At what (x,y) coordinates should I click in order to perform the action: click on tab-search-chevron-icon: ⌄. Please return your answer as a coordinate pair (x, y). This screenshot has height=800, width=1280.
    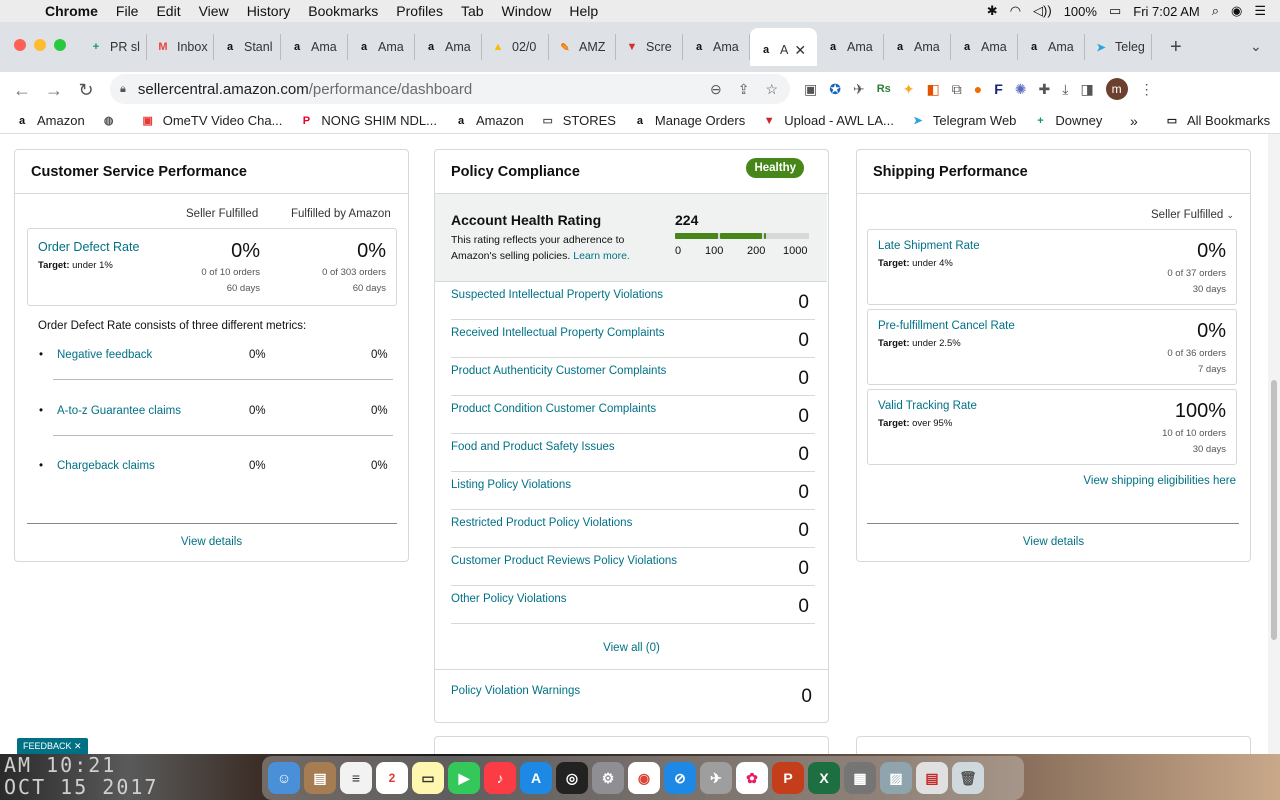
    Looking at the image, I should click on (1256, 46).